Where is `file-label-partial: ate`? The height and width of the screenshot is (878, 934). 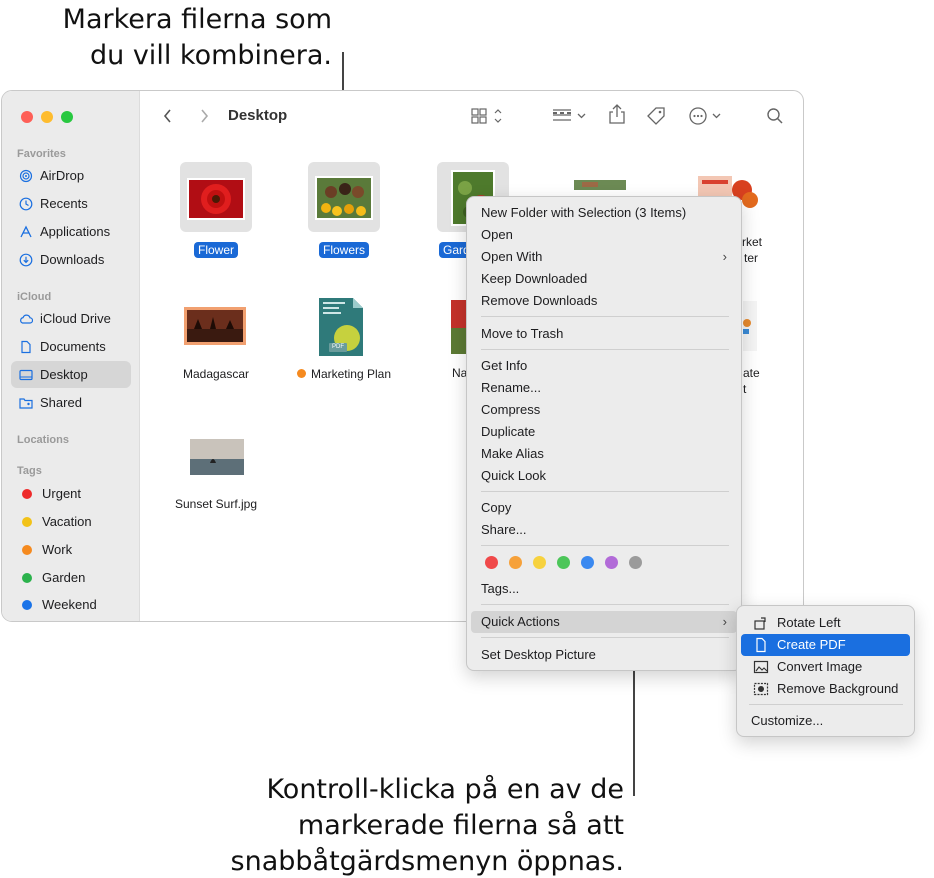
file-label-partial: ate is located at coordinates (751, 373).